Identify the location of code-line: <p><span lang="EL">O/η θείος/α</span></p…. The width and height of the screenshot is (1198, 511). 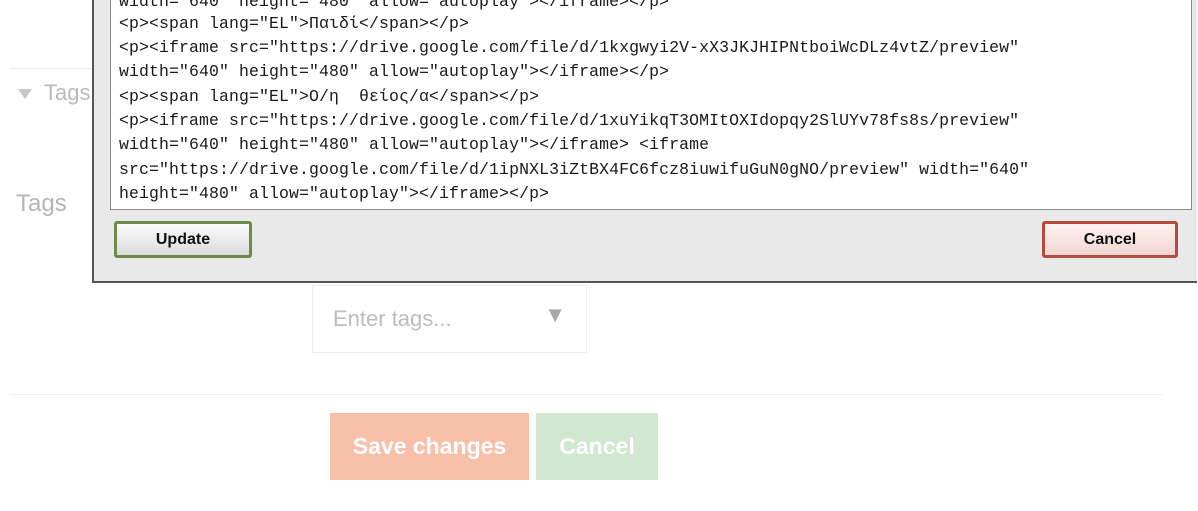
(329, 96).